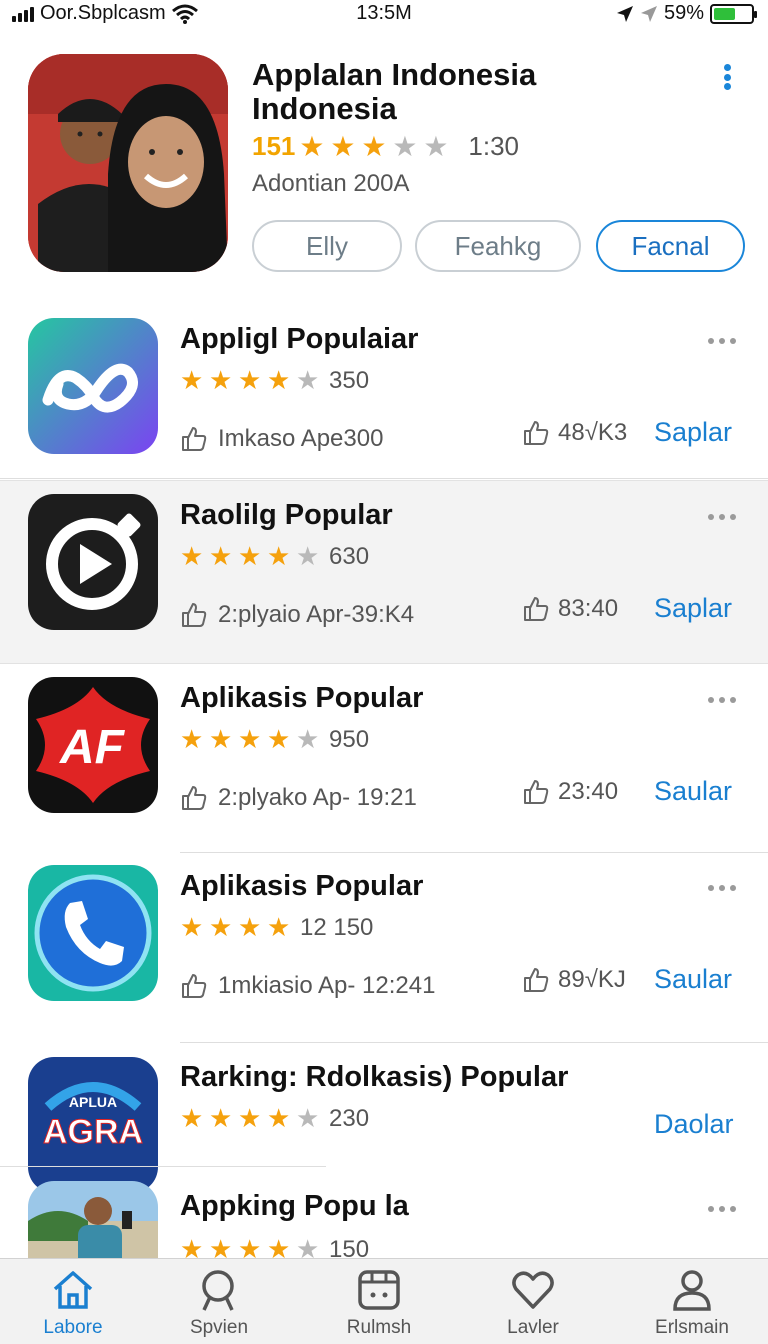 Image resolution: width=768 pixels, height=1344 pixels. I want to click on filter-pill-2: Facnal, so click(670, 246).